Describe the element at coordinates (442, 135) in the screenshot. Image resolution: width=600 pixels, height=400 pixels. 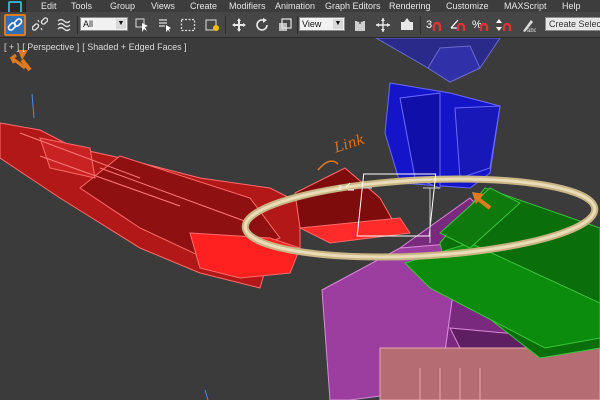
I see `blue-box` at that location.